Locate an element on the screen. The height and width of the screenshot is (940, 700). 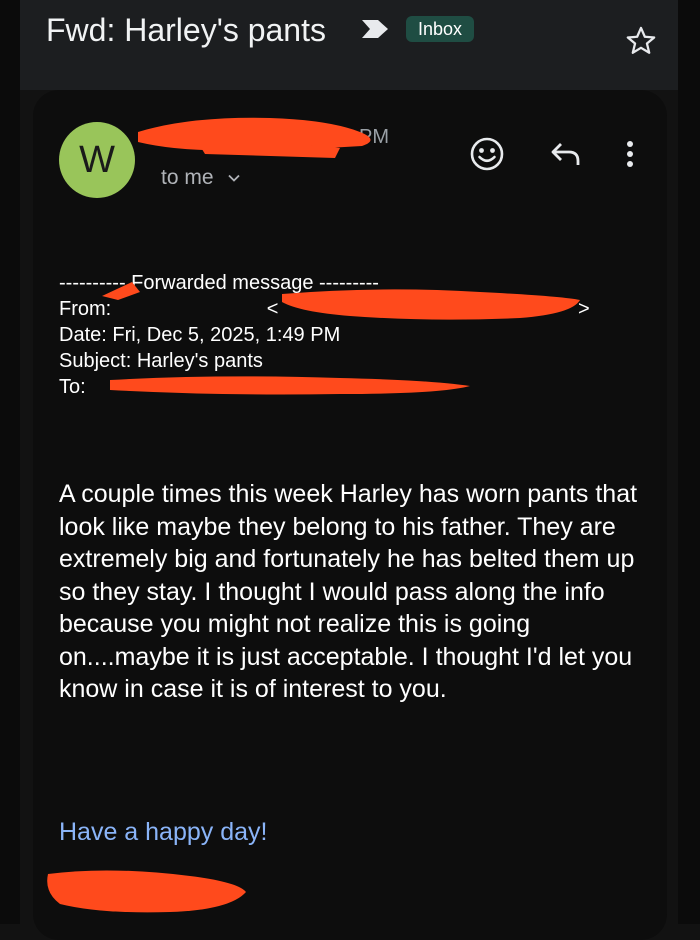
importance-marker-icon is located at coordinates (375, 29).